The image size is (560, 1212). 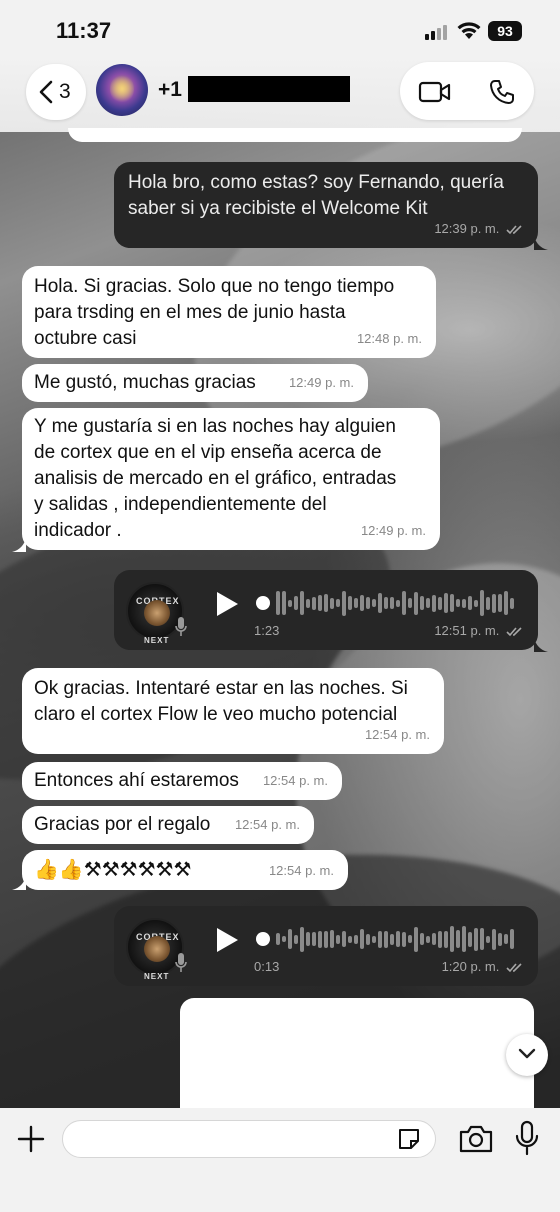 I want to click on back-button: 3, so click(x=56, y=92).